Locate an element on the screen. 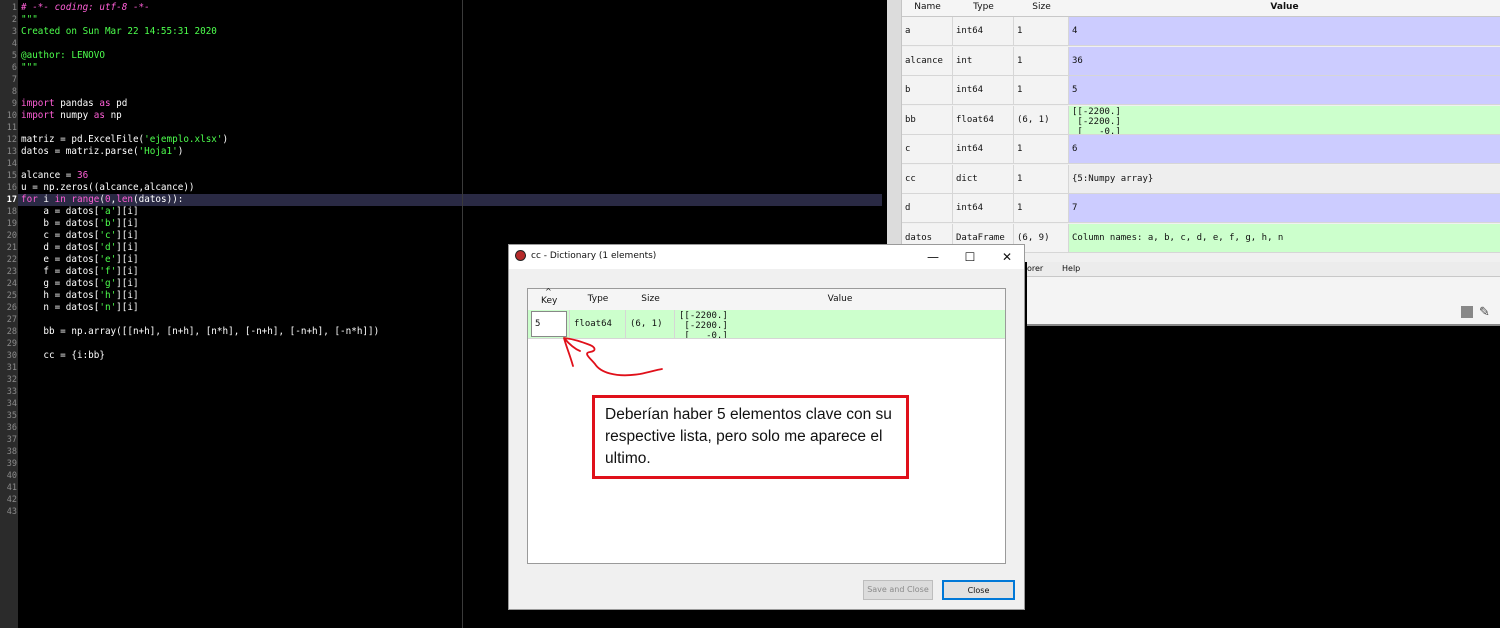 This screenshot has height=628, width=1500. line-number: 20 is located at coordinates (11, 236).